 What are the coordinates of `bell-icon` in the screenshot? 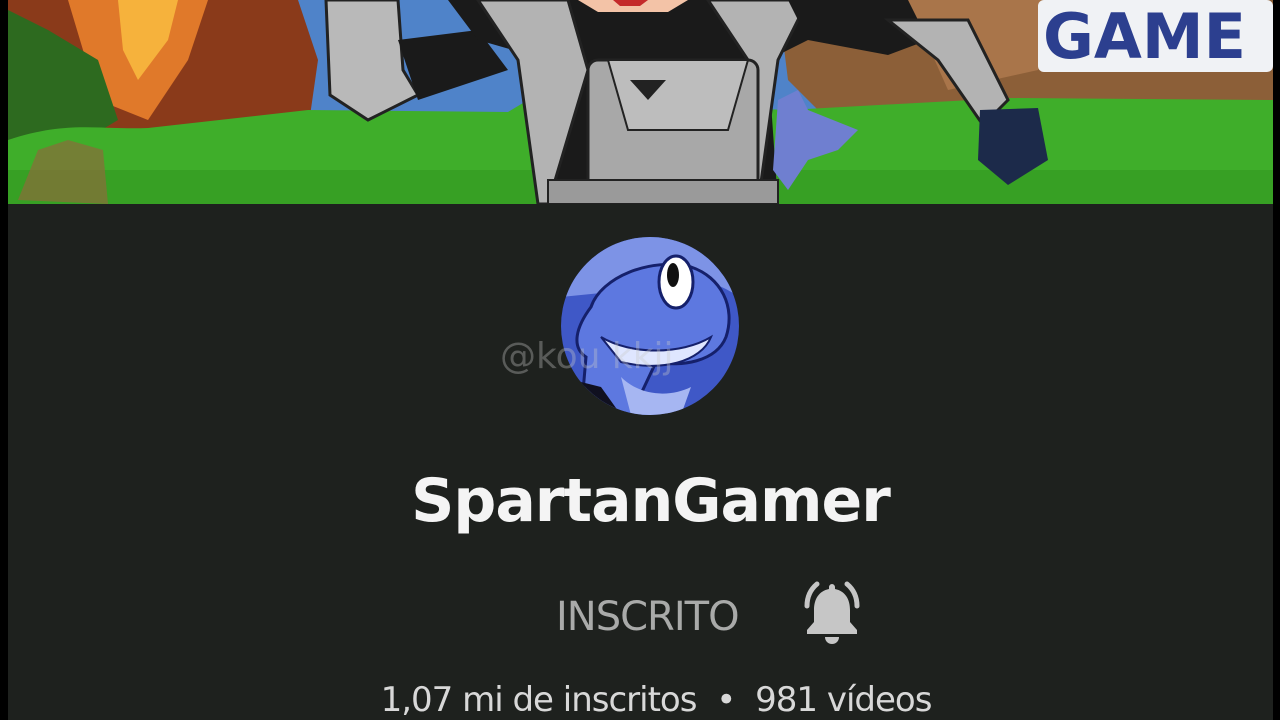 It's located at (832, 612).